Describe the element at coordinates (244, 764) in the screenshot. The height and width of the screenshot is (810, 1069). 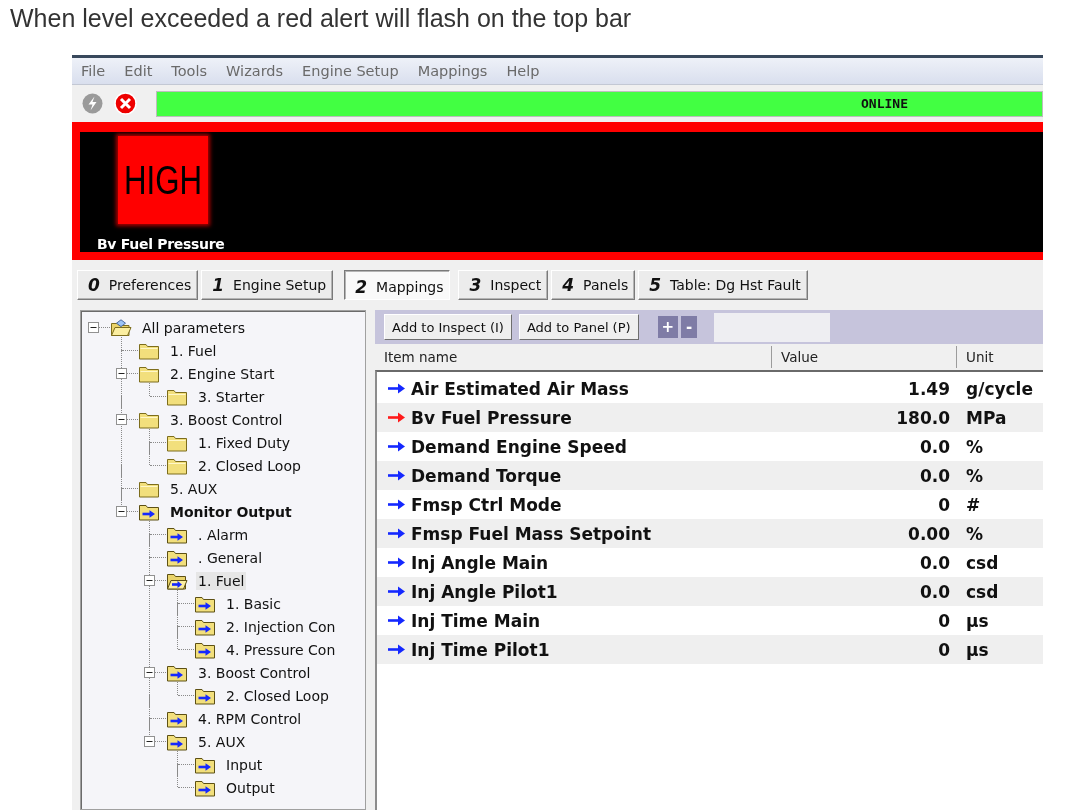
I see `tree-item: Input` at that location.